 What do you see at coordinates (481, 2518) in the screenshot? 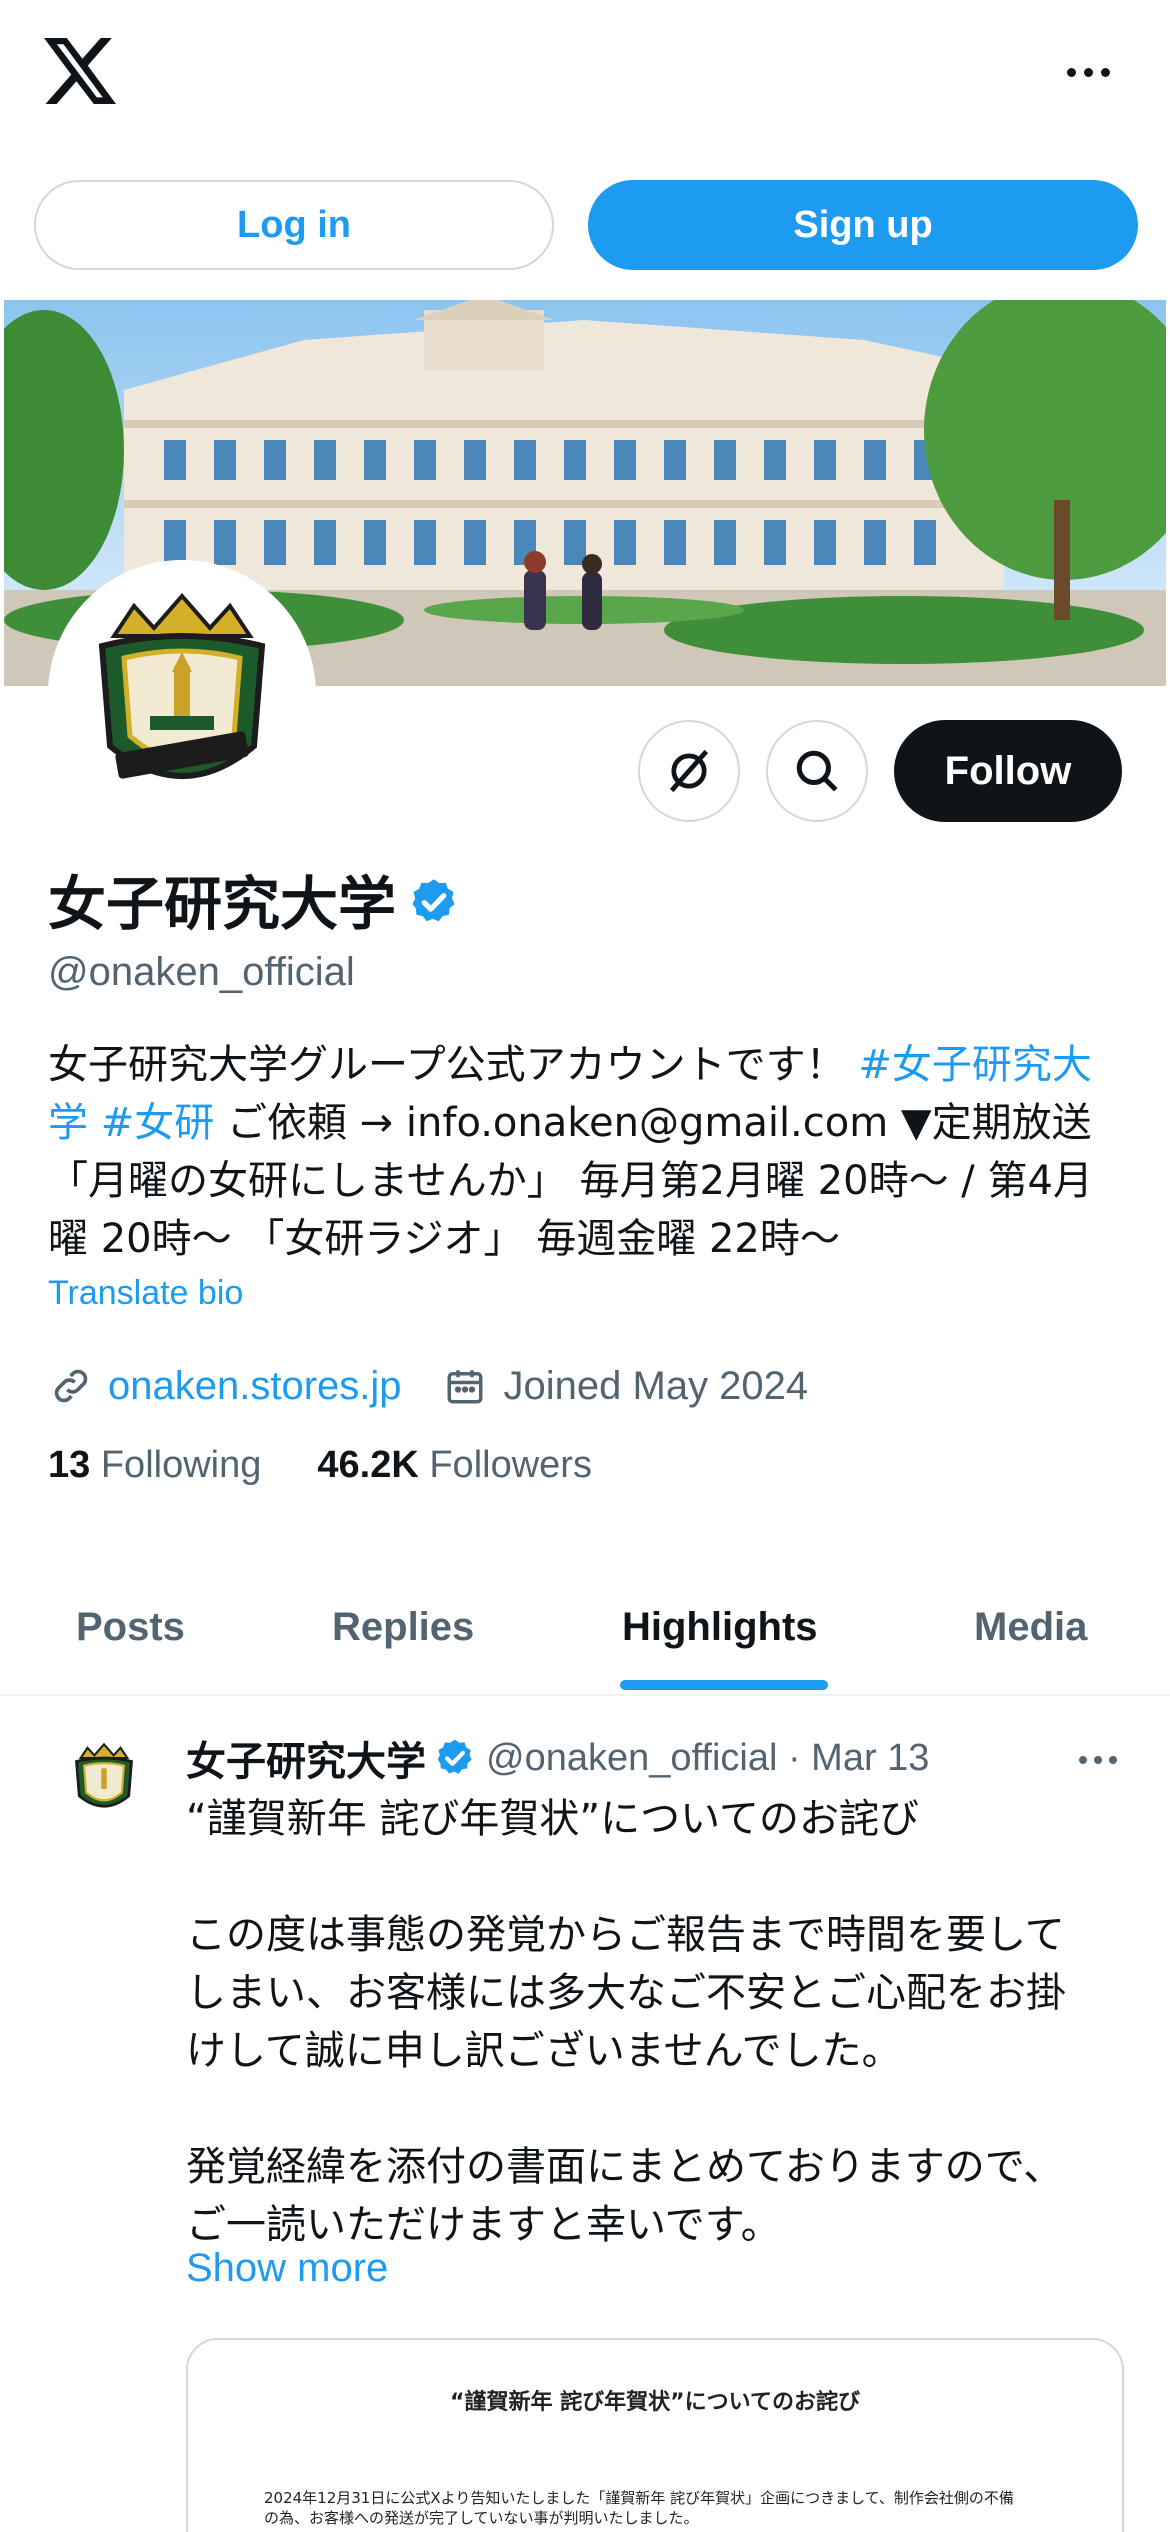
I see `attachment-line: の為、お客様への発送が完了していない事が判明いたしました。` at bounding box center [481, 2518].